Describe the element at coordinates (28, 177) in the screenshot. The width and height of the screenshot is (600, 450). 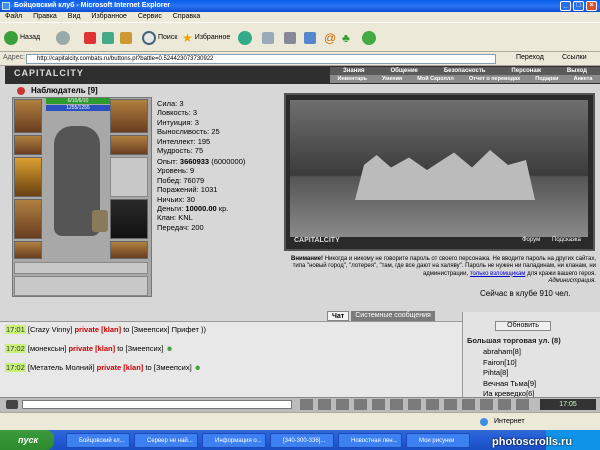
I see `weapon-slot` at that location.